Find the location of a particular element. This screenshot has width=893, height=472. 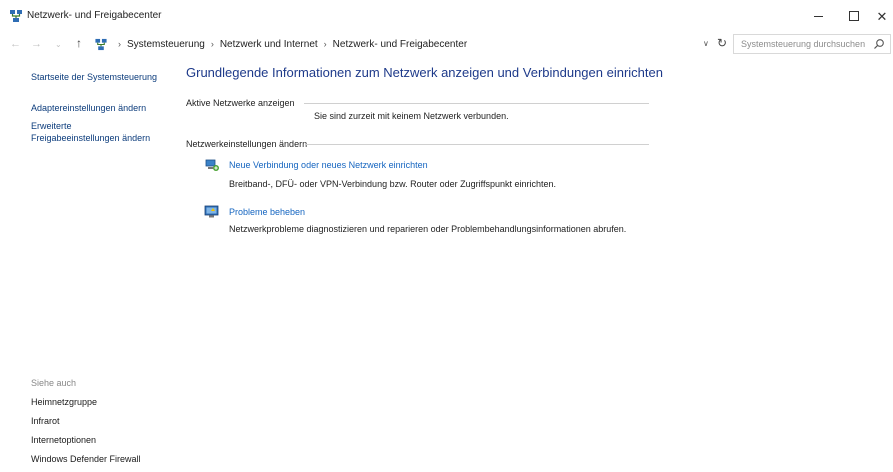

up-arrow-icon: ↑ is located at coordinates (79, 43).